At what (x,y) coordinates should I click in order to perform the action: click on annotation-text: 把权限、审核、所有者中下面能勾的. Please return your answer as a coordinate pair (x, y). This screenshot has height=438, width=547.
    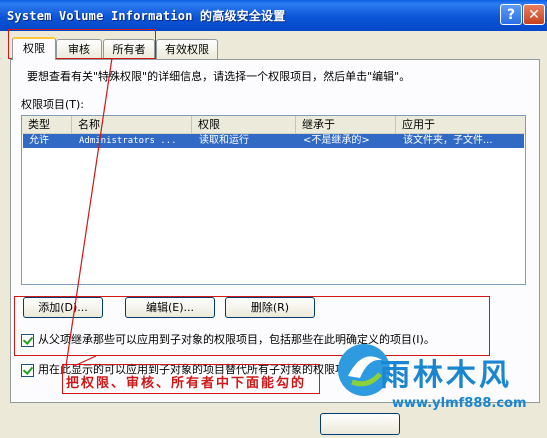
    Looking at the image, I should click on (186, 383).